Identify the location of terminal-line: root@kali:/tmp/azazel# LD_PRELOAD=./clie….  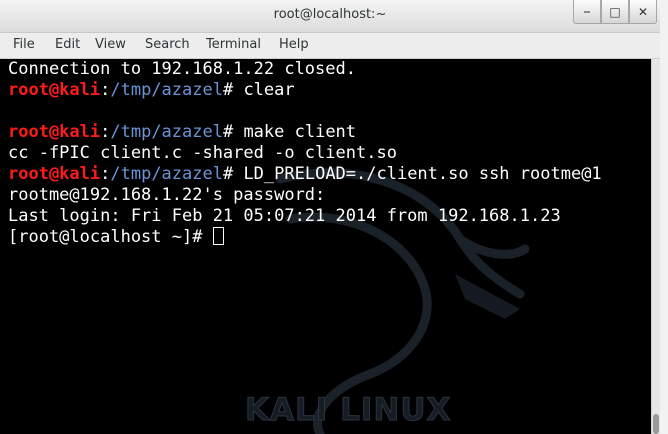
(305, 174).